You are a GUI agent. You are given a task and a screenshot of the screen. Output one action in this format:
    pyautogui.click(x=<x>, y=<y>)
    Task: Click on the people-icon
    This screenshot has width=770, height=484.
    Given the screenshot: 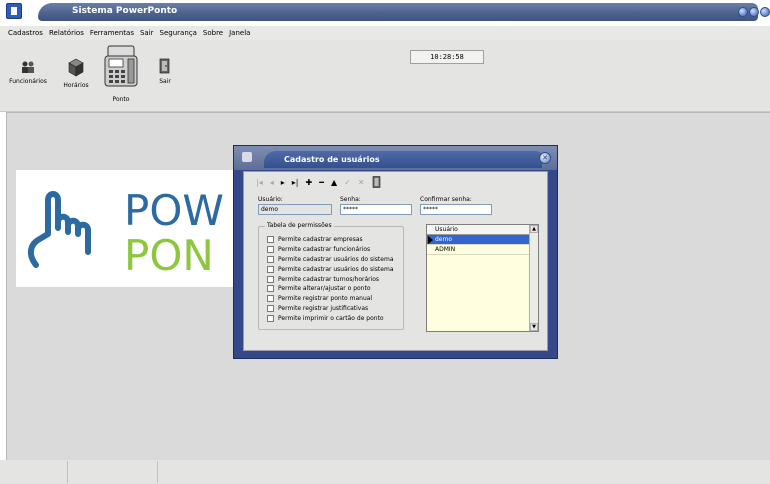 What is the action you would take?
    pyautogui.click(x=28, y=67)
    